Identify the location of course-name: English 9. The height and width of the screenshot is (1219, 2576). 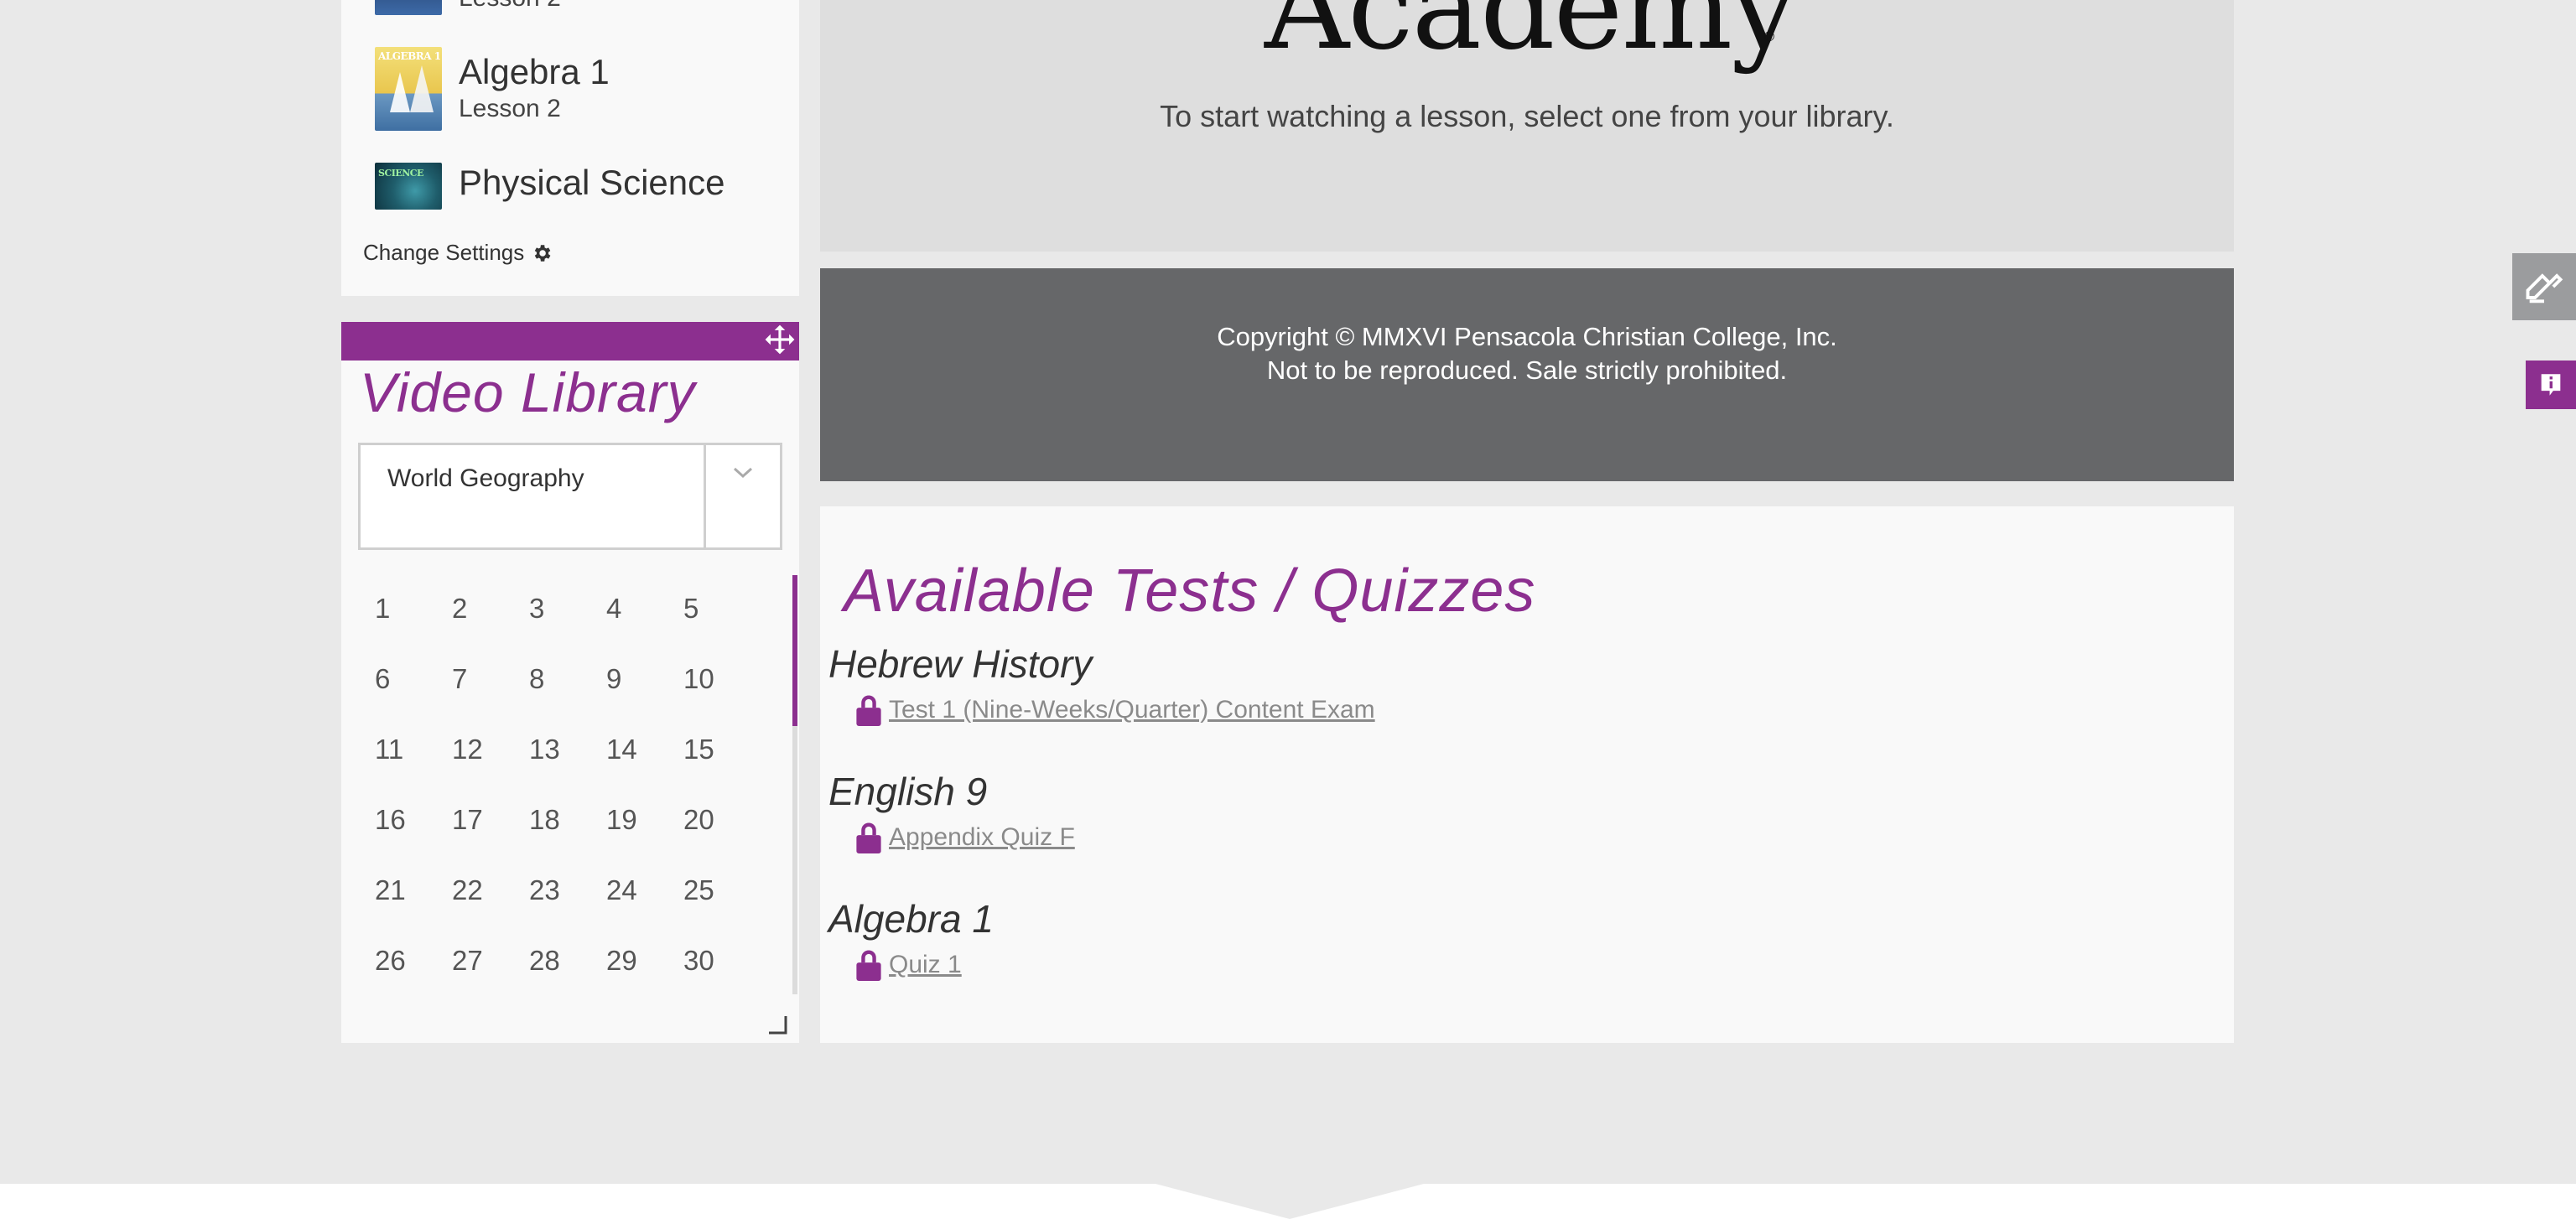
(908, 791).